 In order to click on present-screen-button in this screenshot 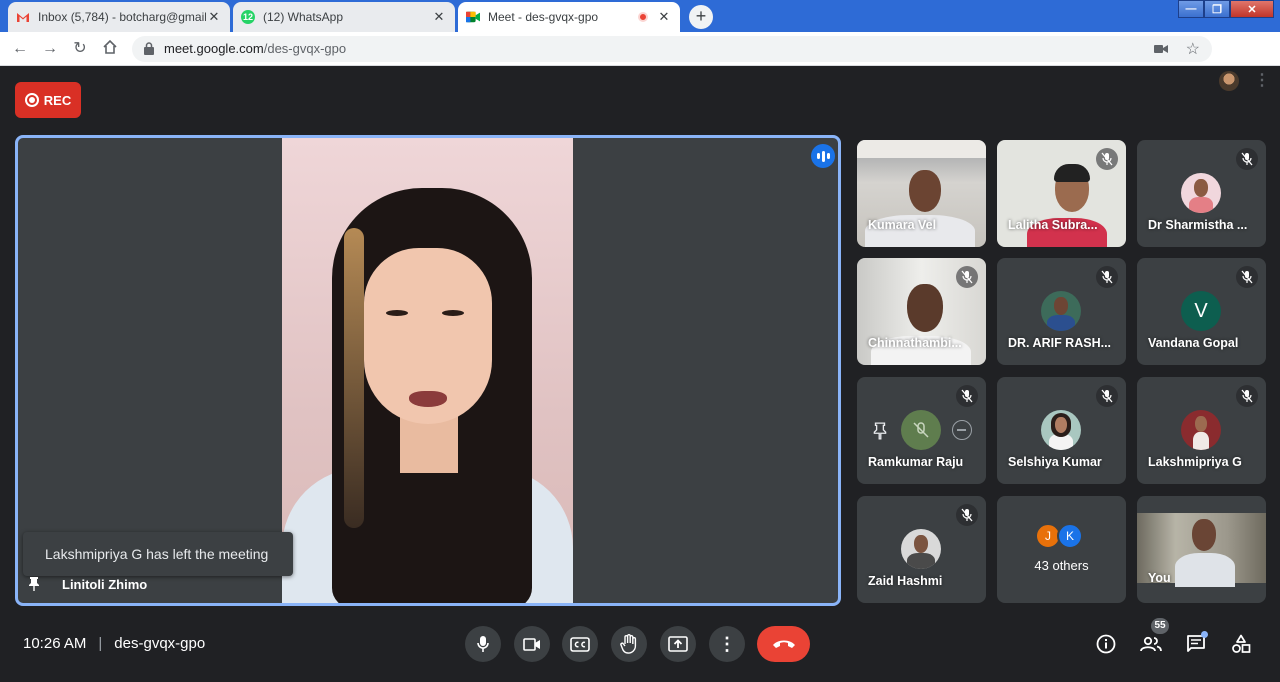, I will do `click(678, 644)`.